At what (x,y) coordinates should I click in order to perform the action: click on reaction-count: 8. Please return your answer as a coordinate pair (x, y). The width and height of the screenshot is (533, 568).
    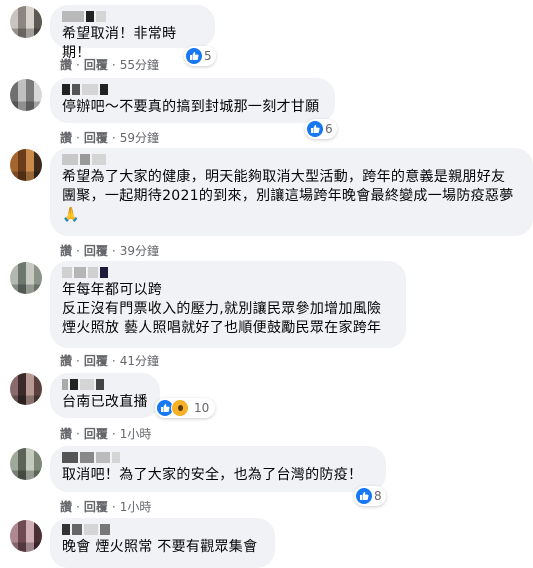
    Looking at the image, I should click on (378, 496).